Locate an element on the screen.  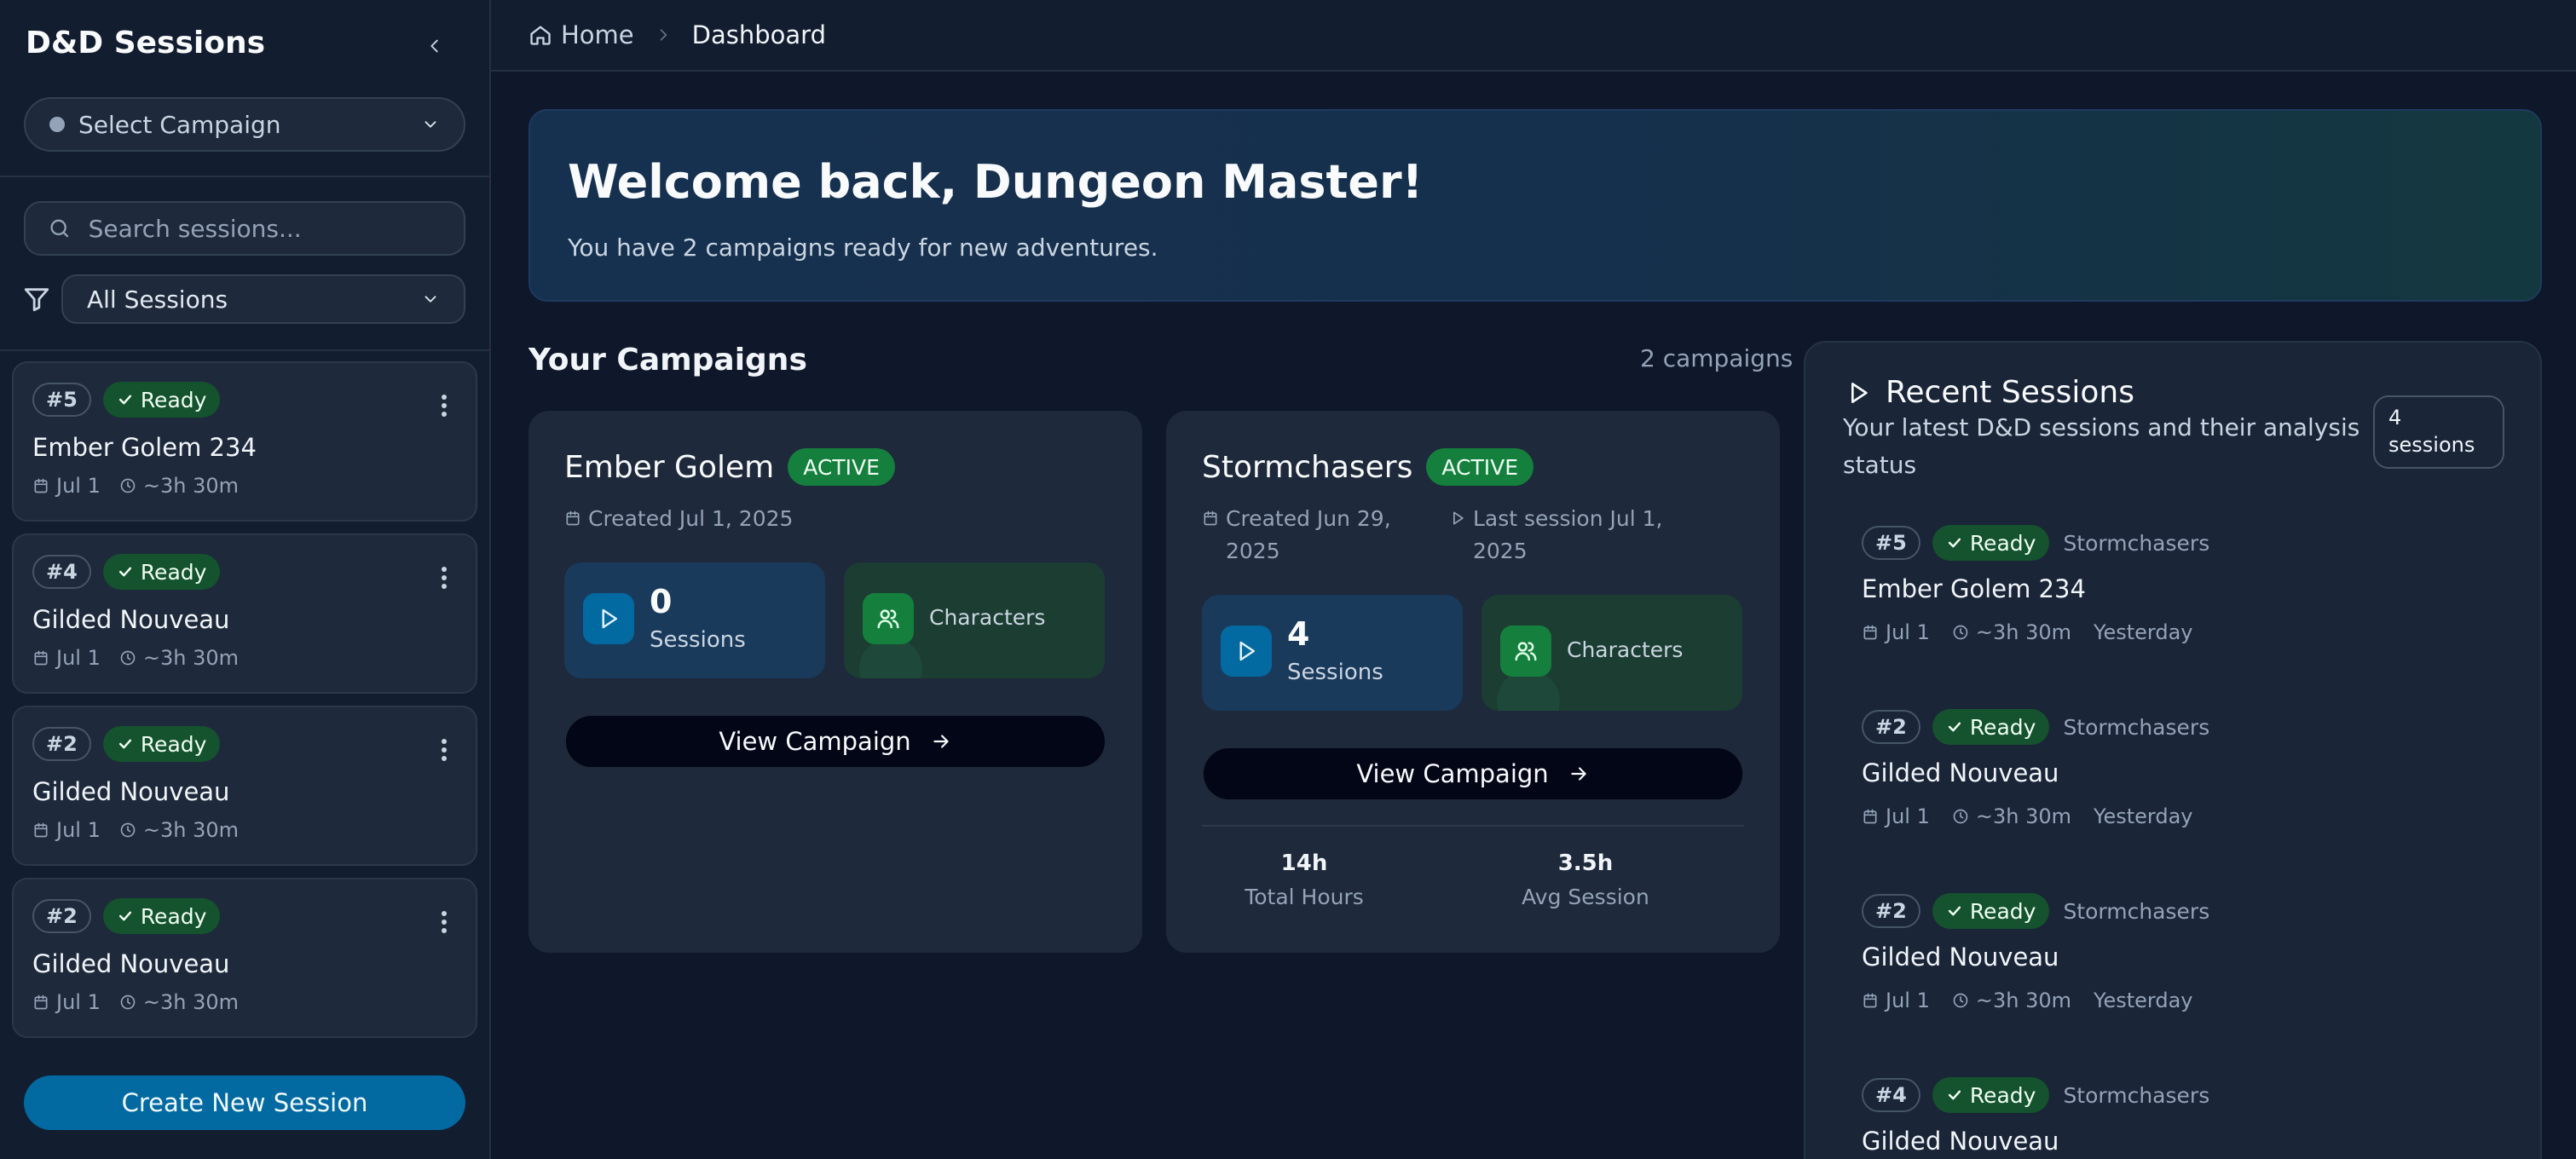
recent-session-item: #4 Ready Stormchasers Gilded Nouveau is located at coordinates (2186, 1116).